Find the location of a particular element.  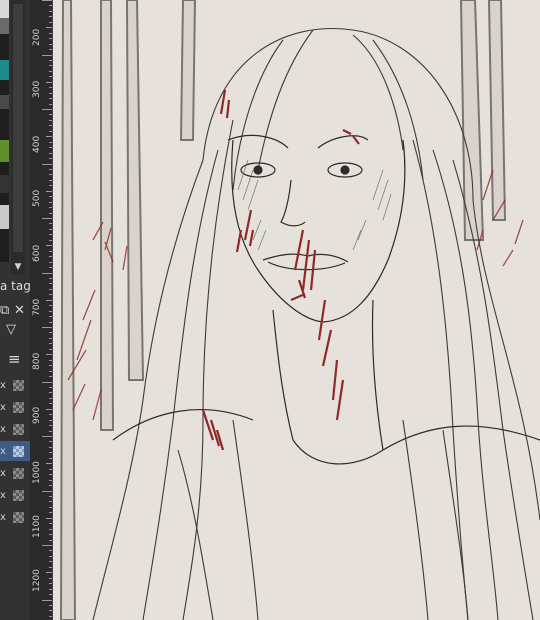

ruler-label: 1100 is located at coordinates (37, 526).